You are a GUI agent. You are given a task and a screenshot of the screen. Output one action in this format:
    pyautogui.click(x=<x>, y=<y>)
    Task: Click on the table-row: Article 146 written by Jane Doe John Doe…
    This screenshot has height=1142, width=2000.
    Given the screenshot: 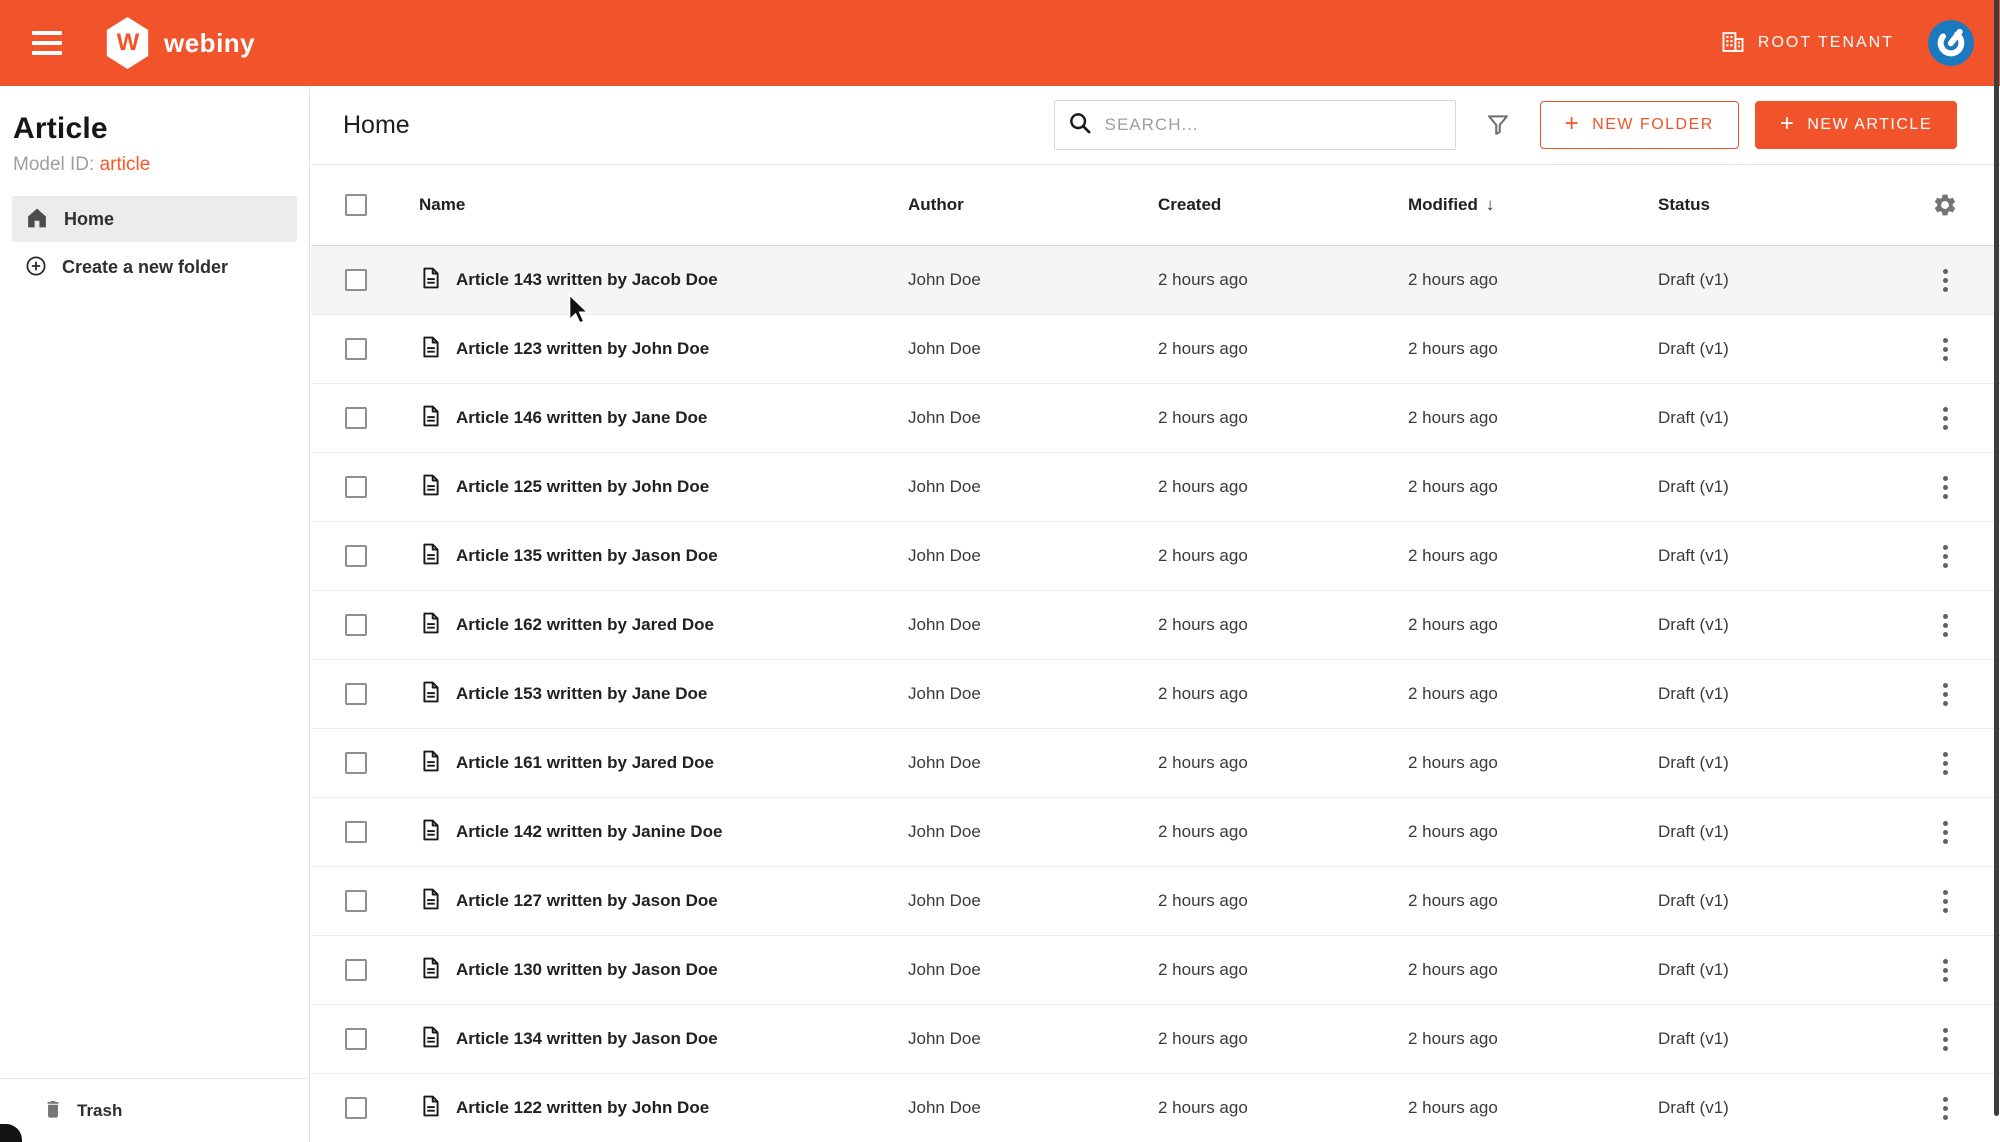 What is the action you would take?
    pyautogui.click(x=1155, y=418)
    